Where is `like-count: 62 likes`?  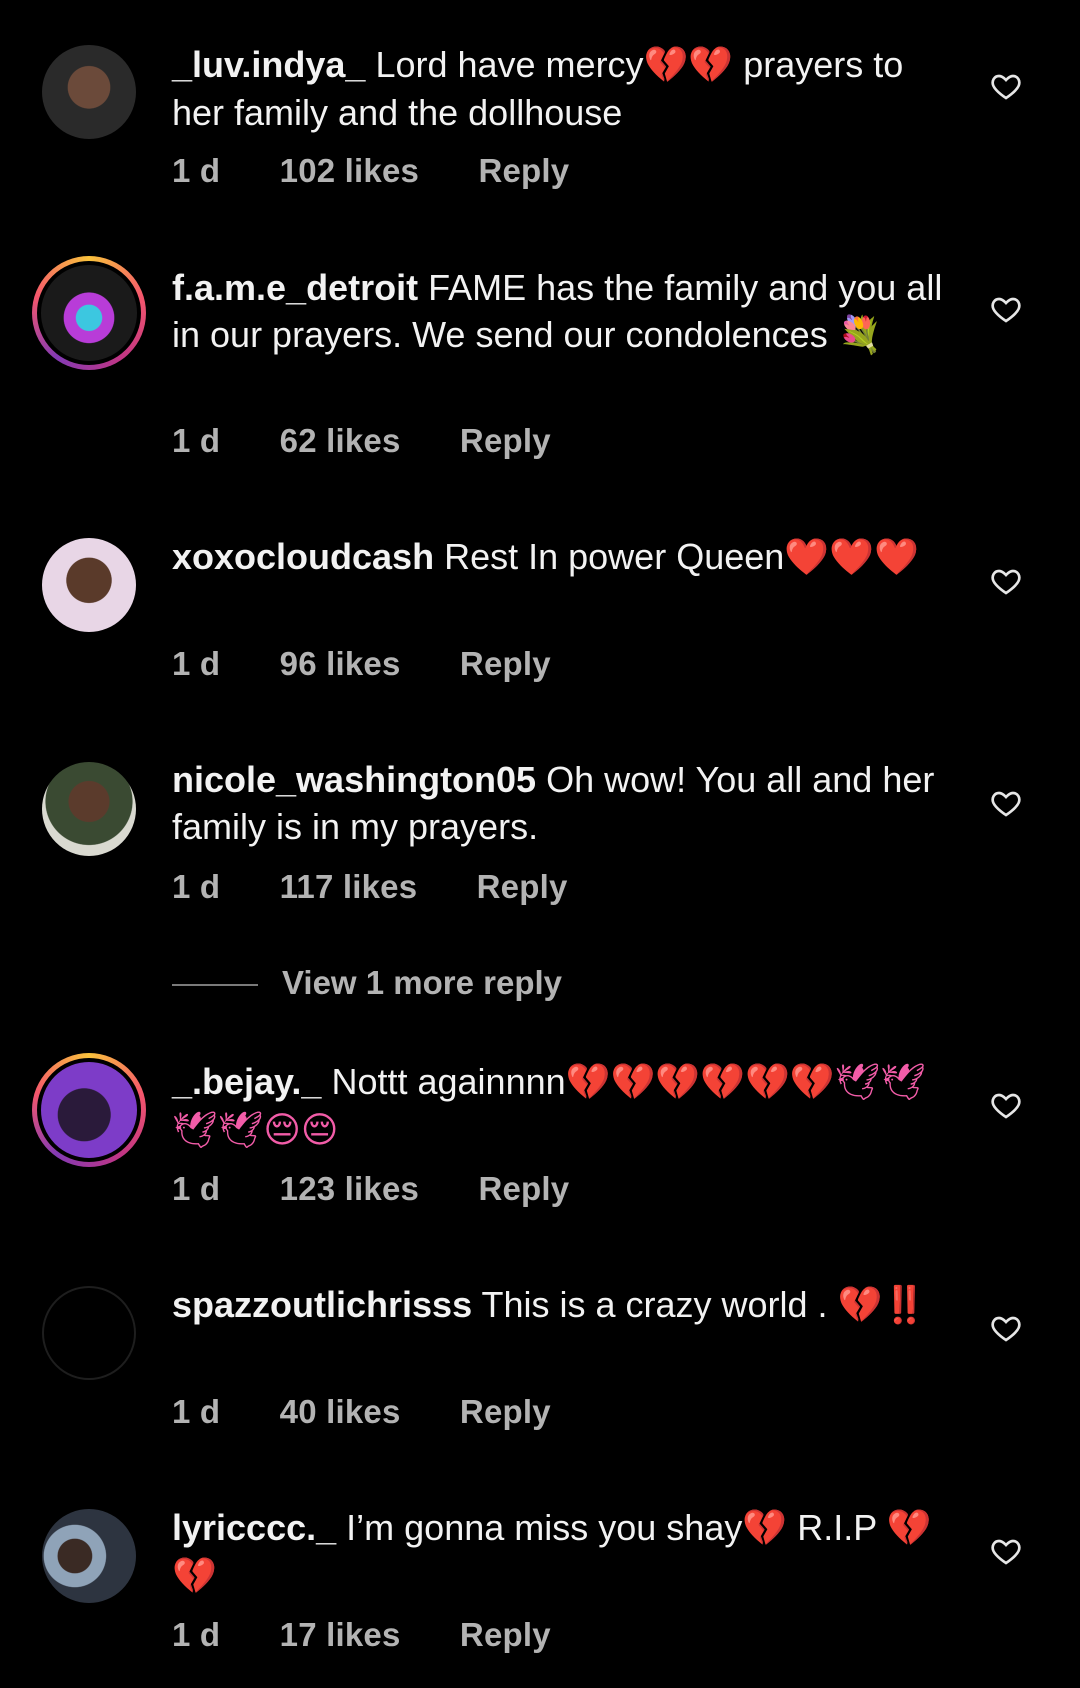 like-count: 62 likes is located at coordinates (340, 440).